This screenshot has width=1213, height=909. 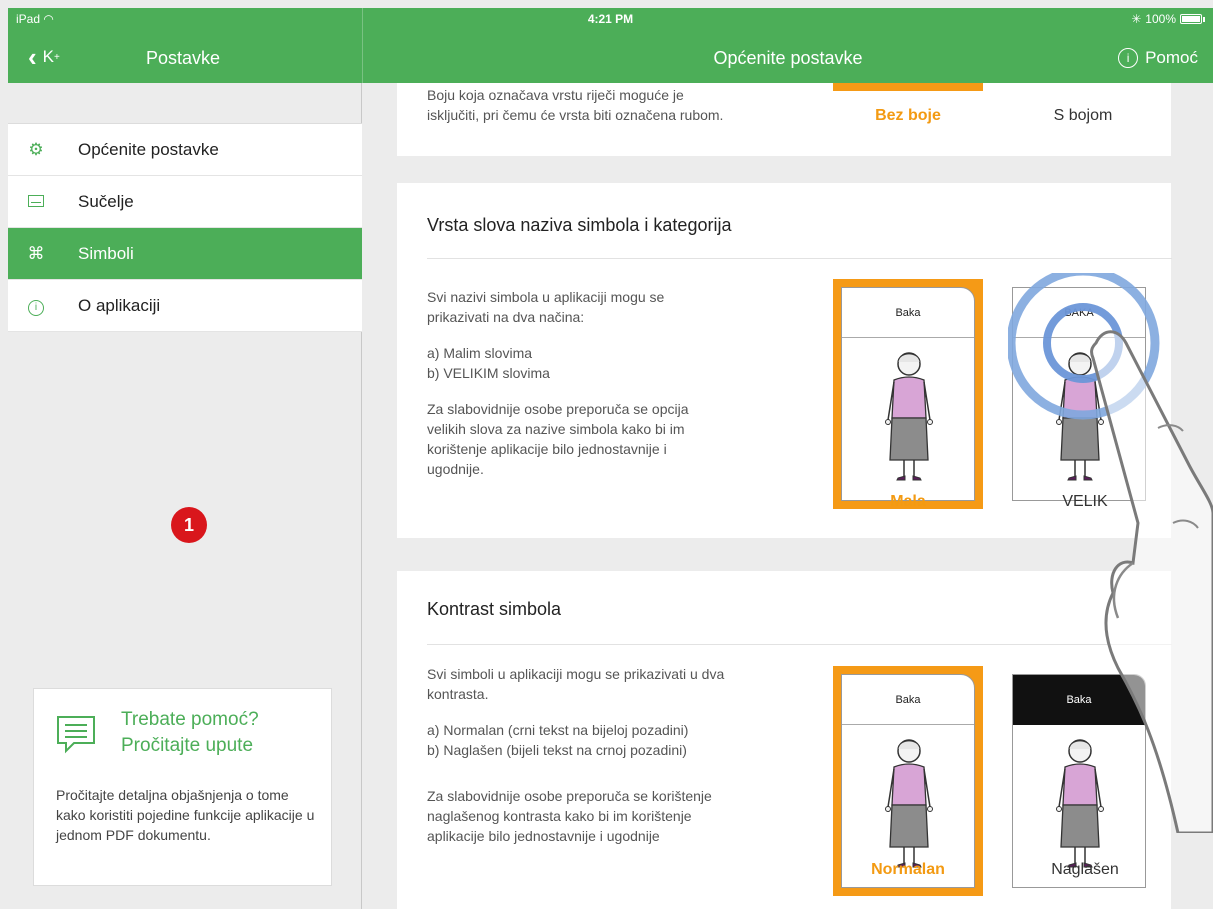 I want to click on battery-percent: 100%, so click(x=1160, y=19).